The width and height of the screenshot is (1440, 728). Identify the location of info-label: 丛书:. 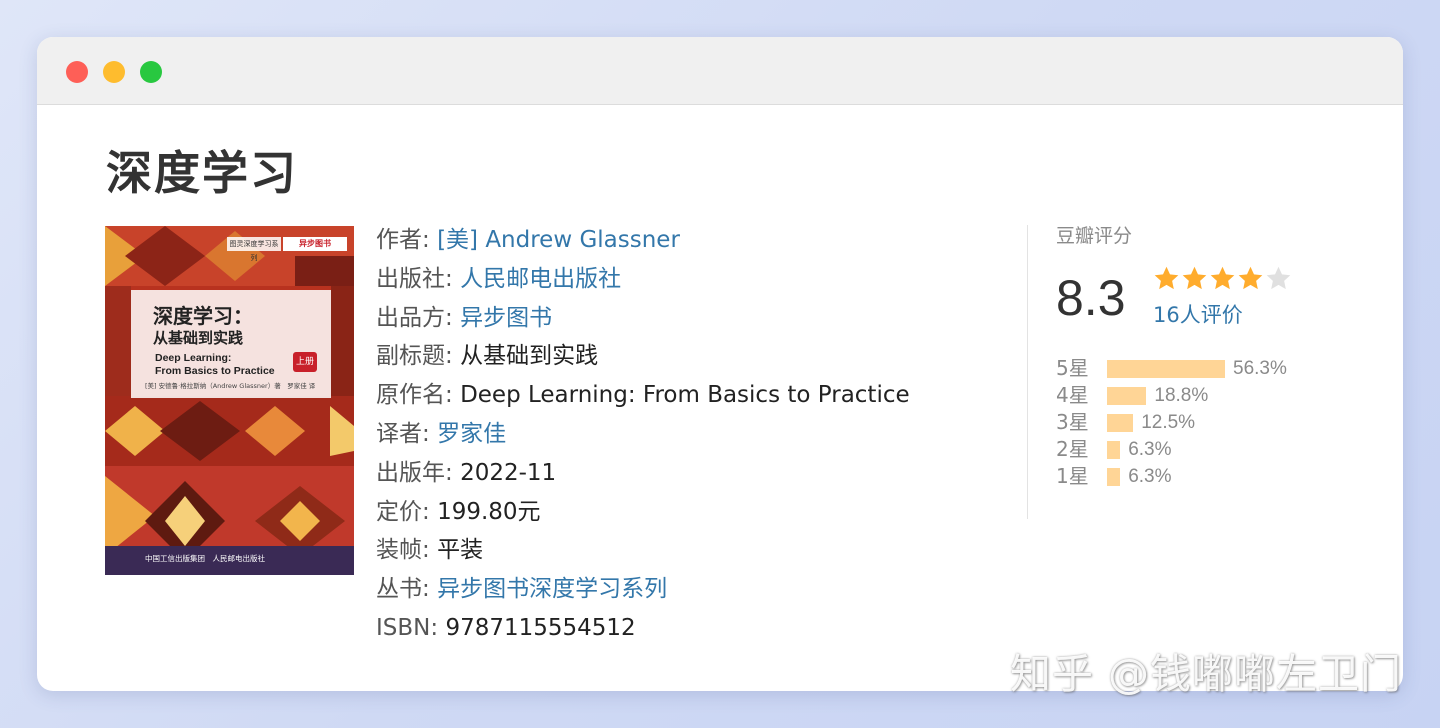
(403, 589).